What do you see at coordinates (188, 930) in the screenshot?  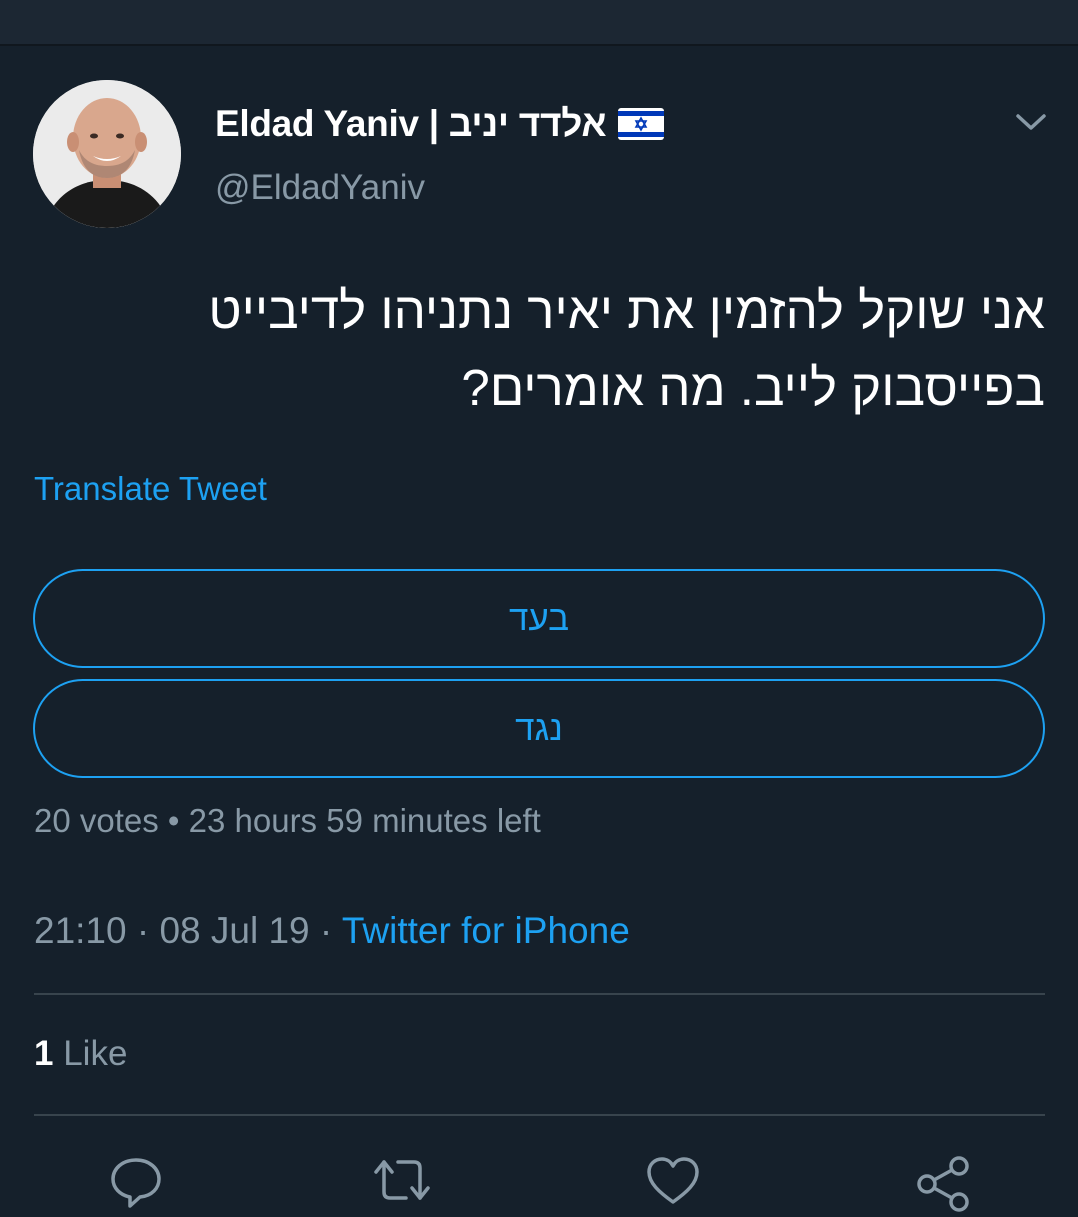 I see `tweet-timestamp: 21:10 · 08 Jul 19 ·` at bounding box center [188, 930].